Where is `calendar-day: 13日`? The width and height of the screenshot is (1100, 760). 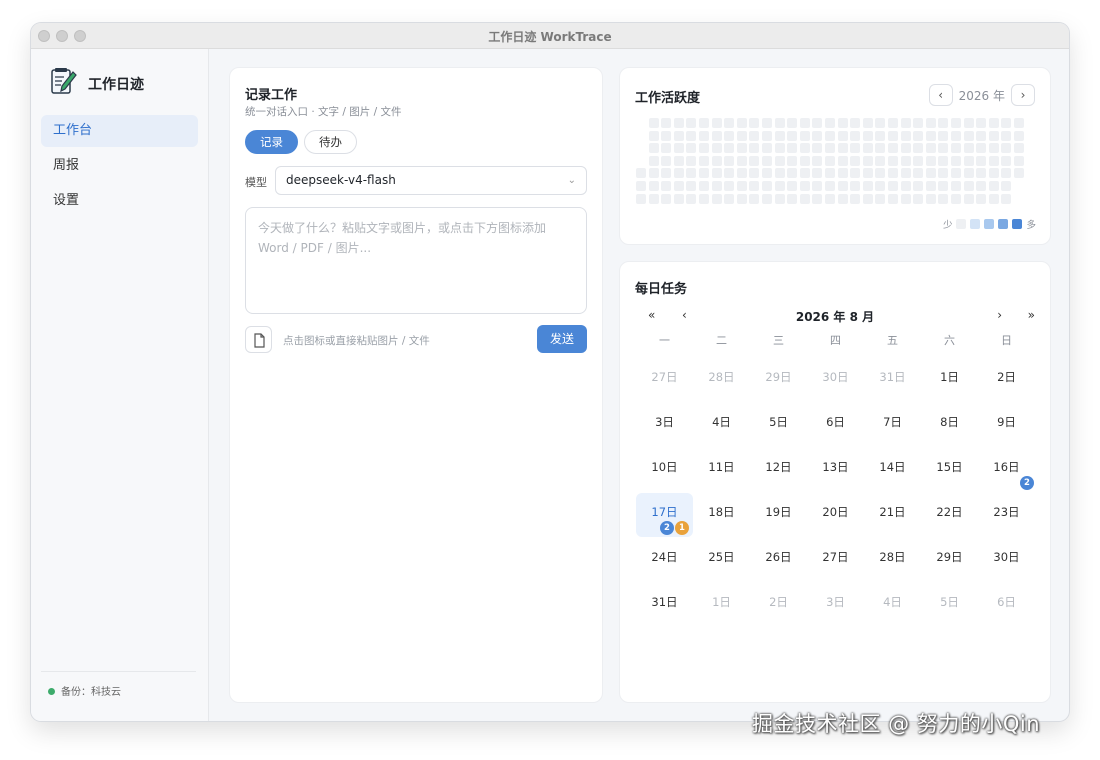
calendar-day: 13日 is located at coordinates (835, 470).